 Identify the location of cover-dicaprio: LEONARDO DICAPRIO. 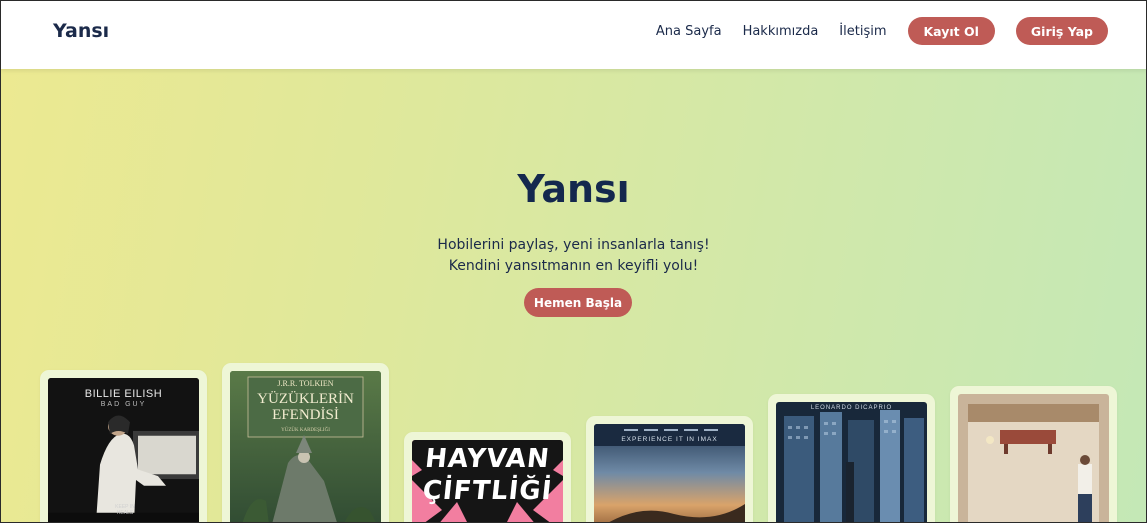
(851, 462).